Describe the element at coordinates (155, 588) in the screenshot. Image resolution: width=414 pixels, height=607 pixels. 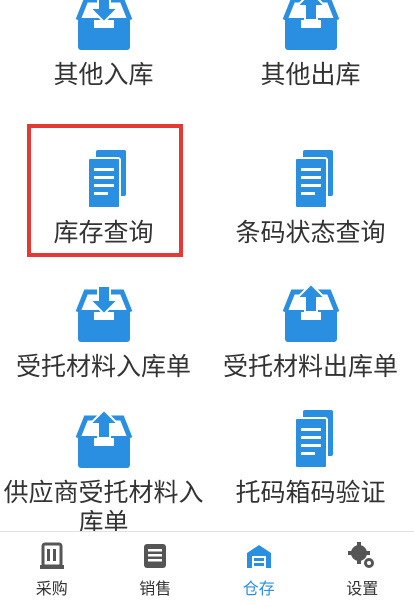
I see `tab-label: 销售` at that location.